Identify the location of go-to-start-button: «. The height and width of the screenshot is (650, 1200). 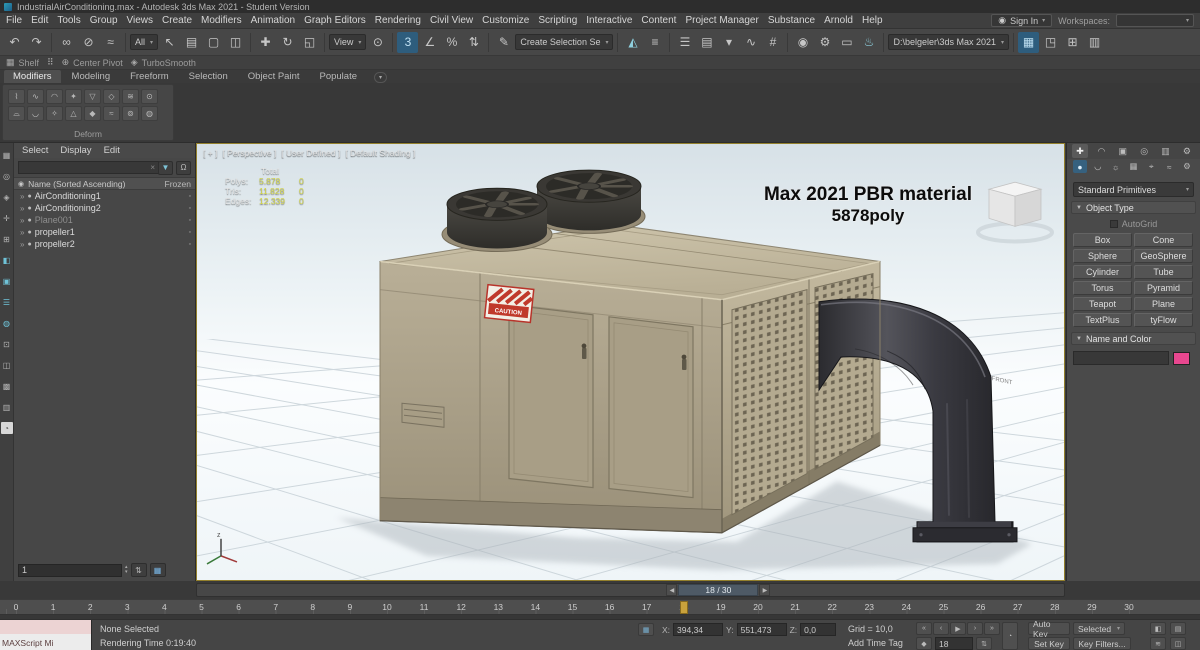
(924, 628).